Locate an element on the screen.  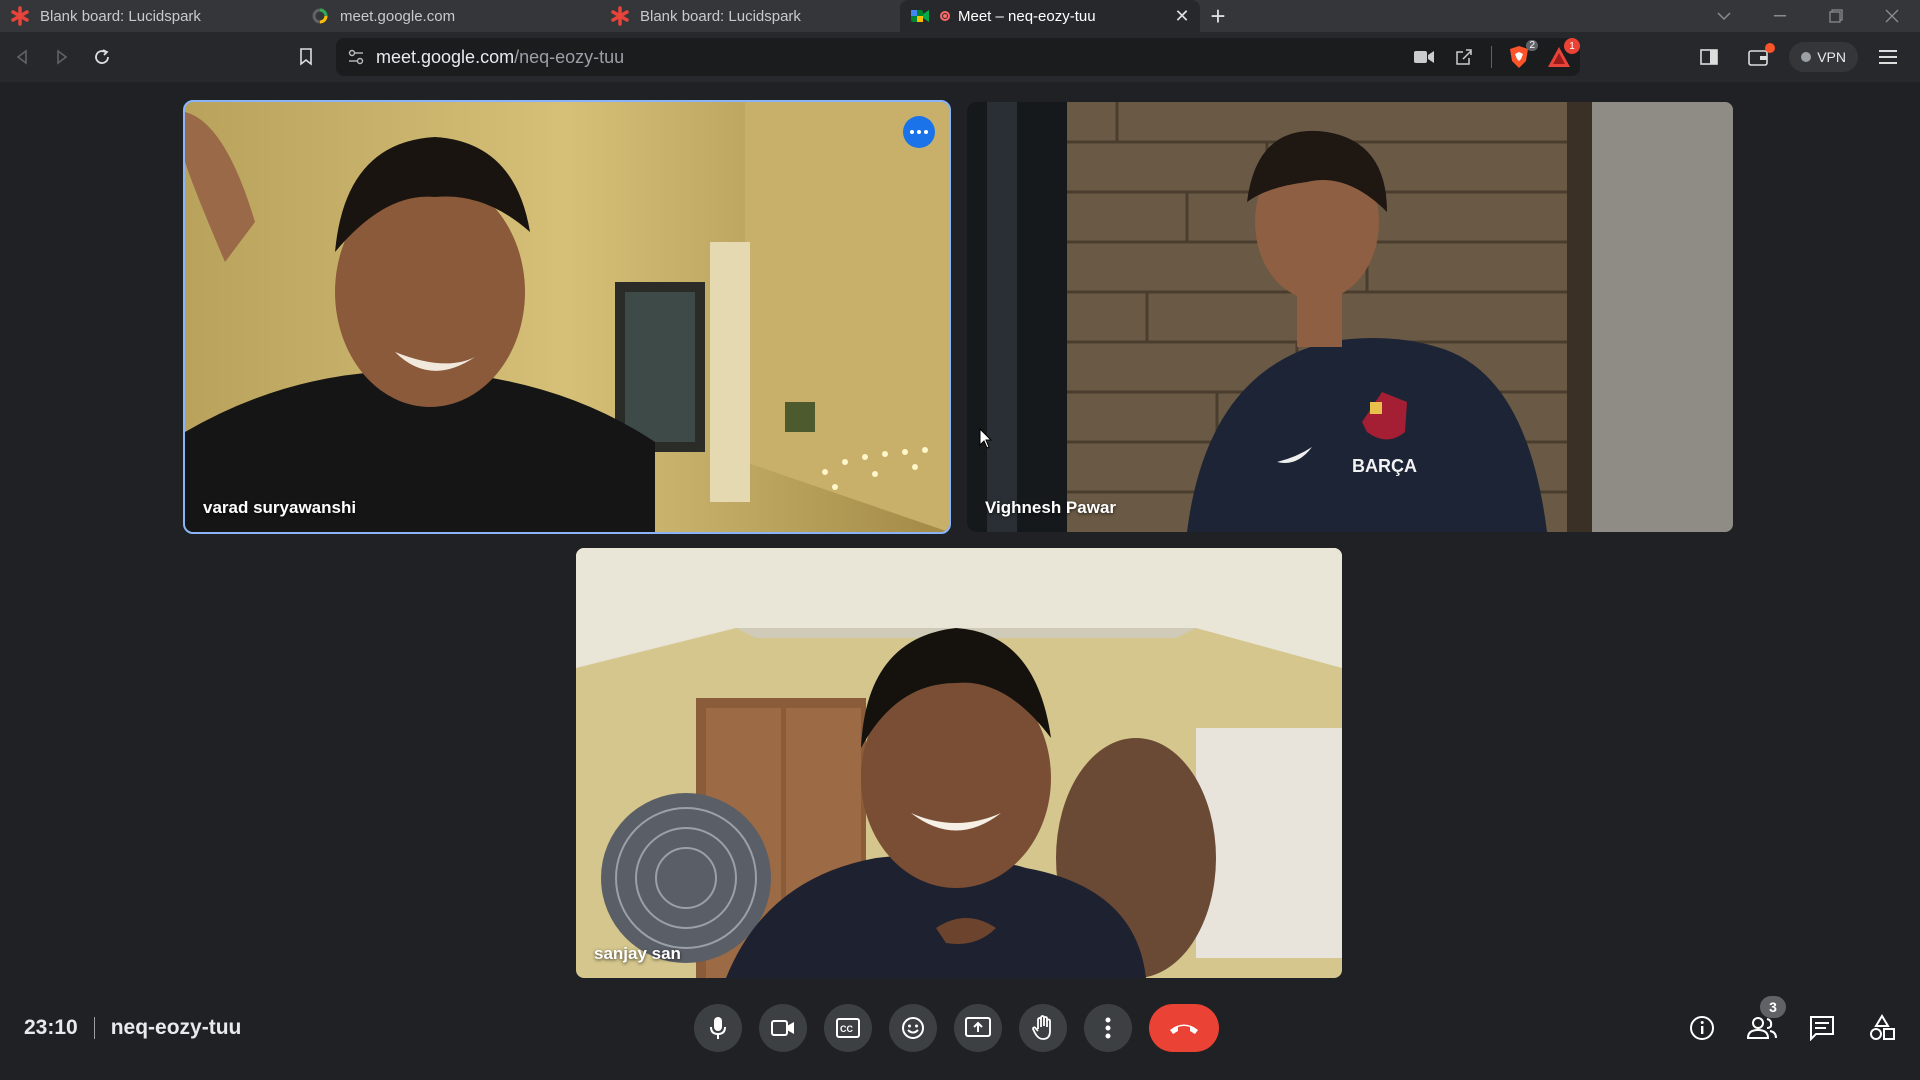
meeting-details-button is located at coordinates (1702, 1028).